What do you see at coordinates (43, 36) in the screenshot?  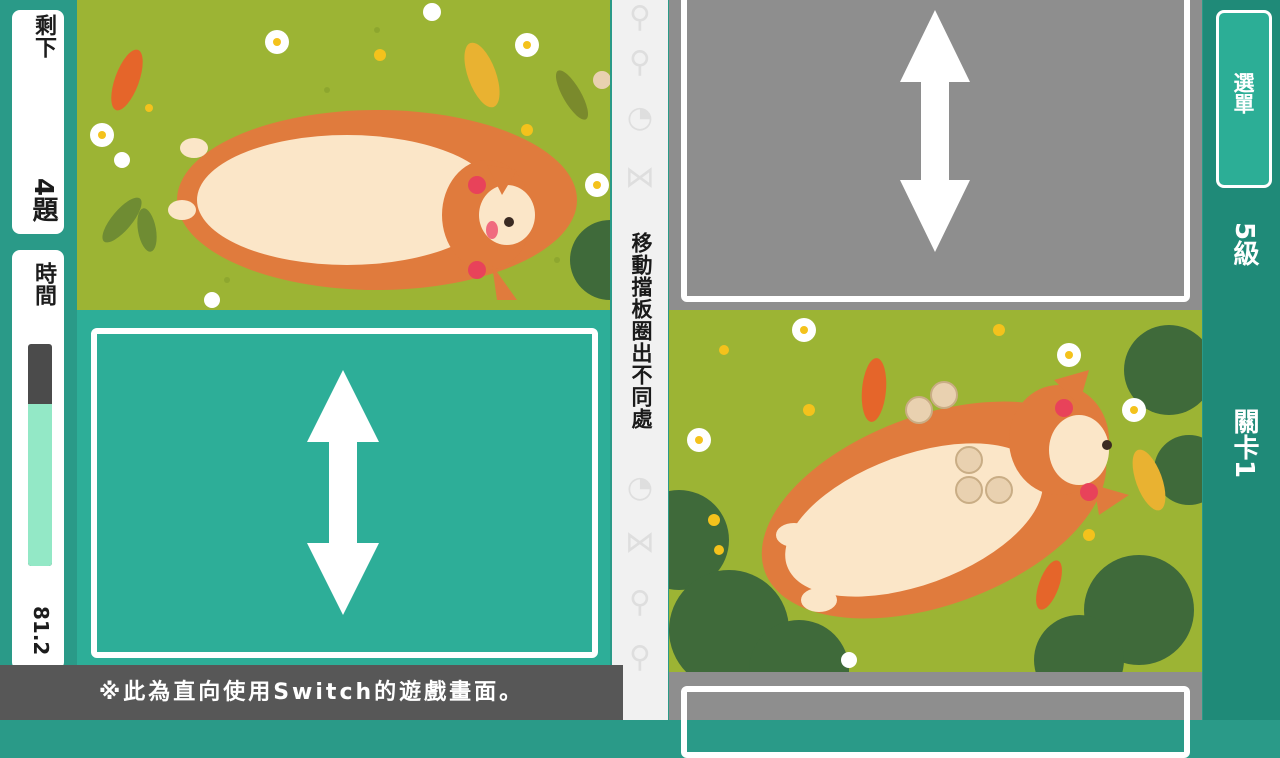 I see `remaining-label: 剩下` at bounding box center [43, 36].